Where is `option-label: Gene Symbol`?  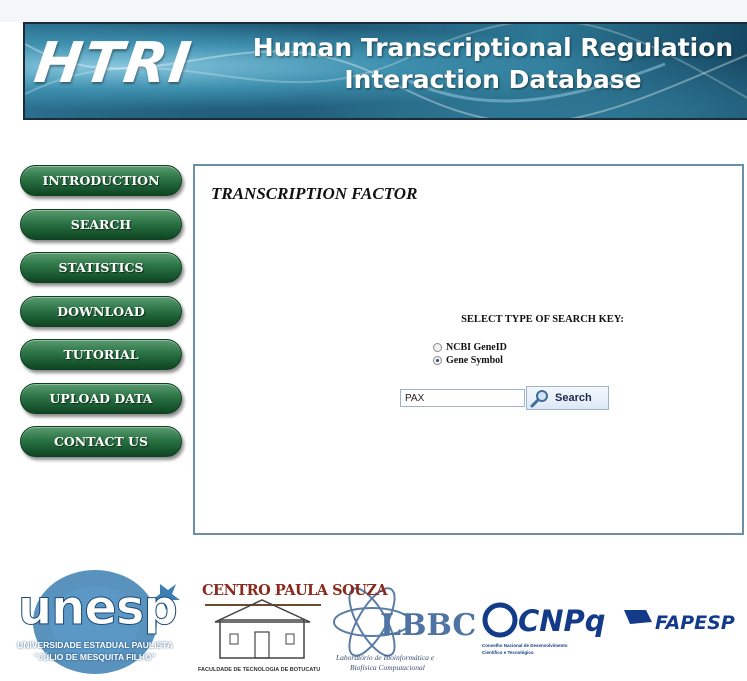
option-label: Gene Symbol is located at coordinates (474, 360).